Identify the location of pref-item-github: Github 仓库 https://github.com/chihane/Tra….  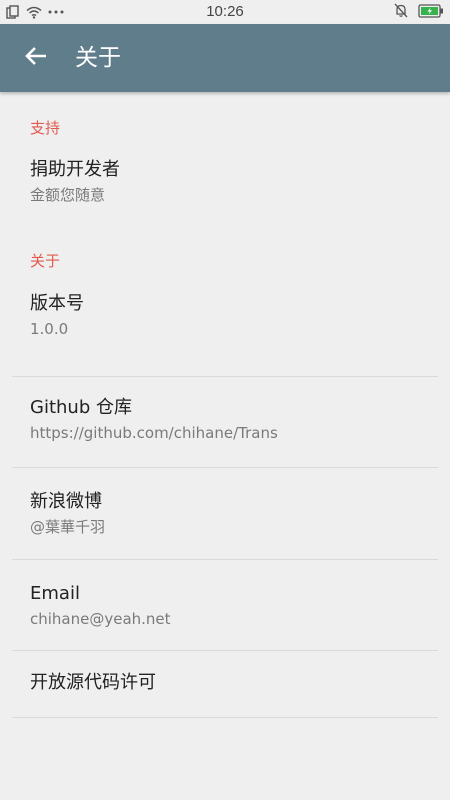
(225, 422).